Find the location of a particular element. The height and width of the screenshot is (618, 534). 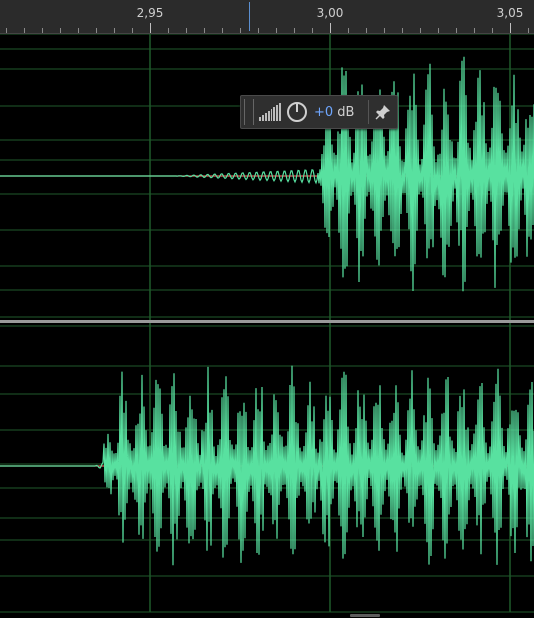

pin-icon is located at coordinates (383, 112).